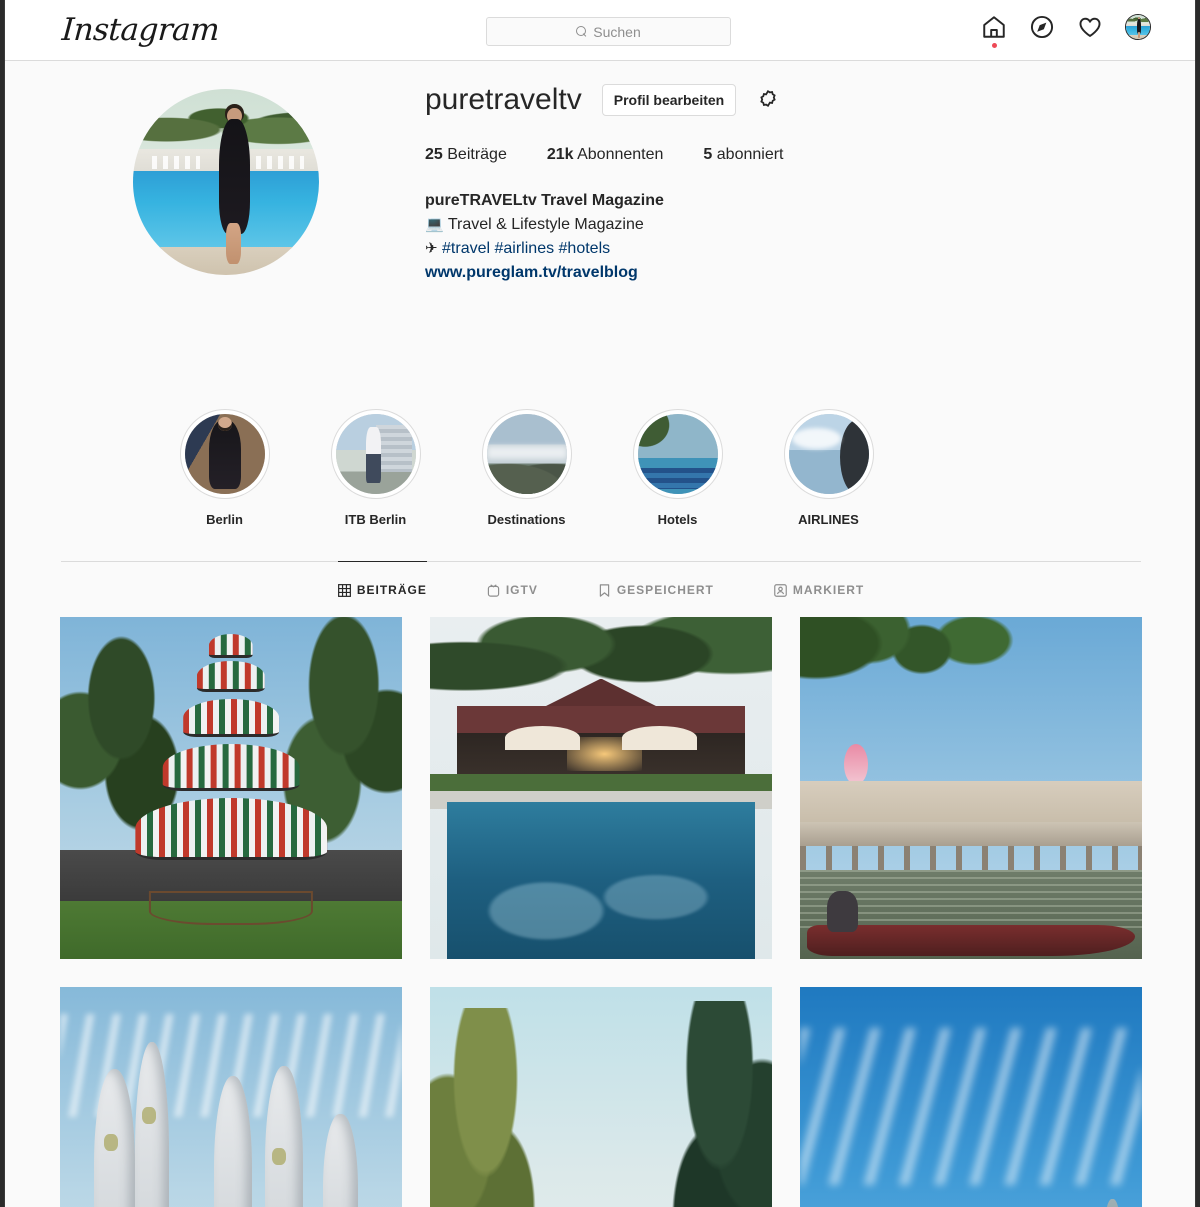  I want to click on bio-line-2-text: Travel & Lifestyle Magazine, so click(545, 224).